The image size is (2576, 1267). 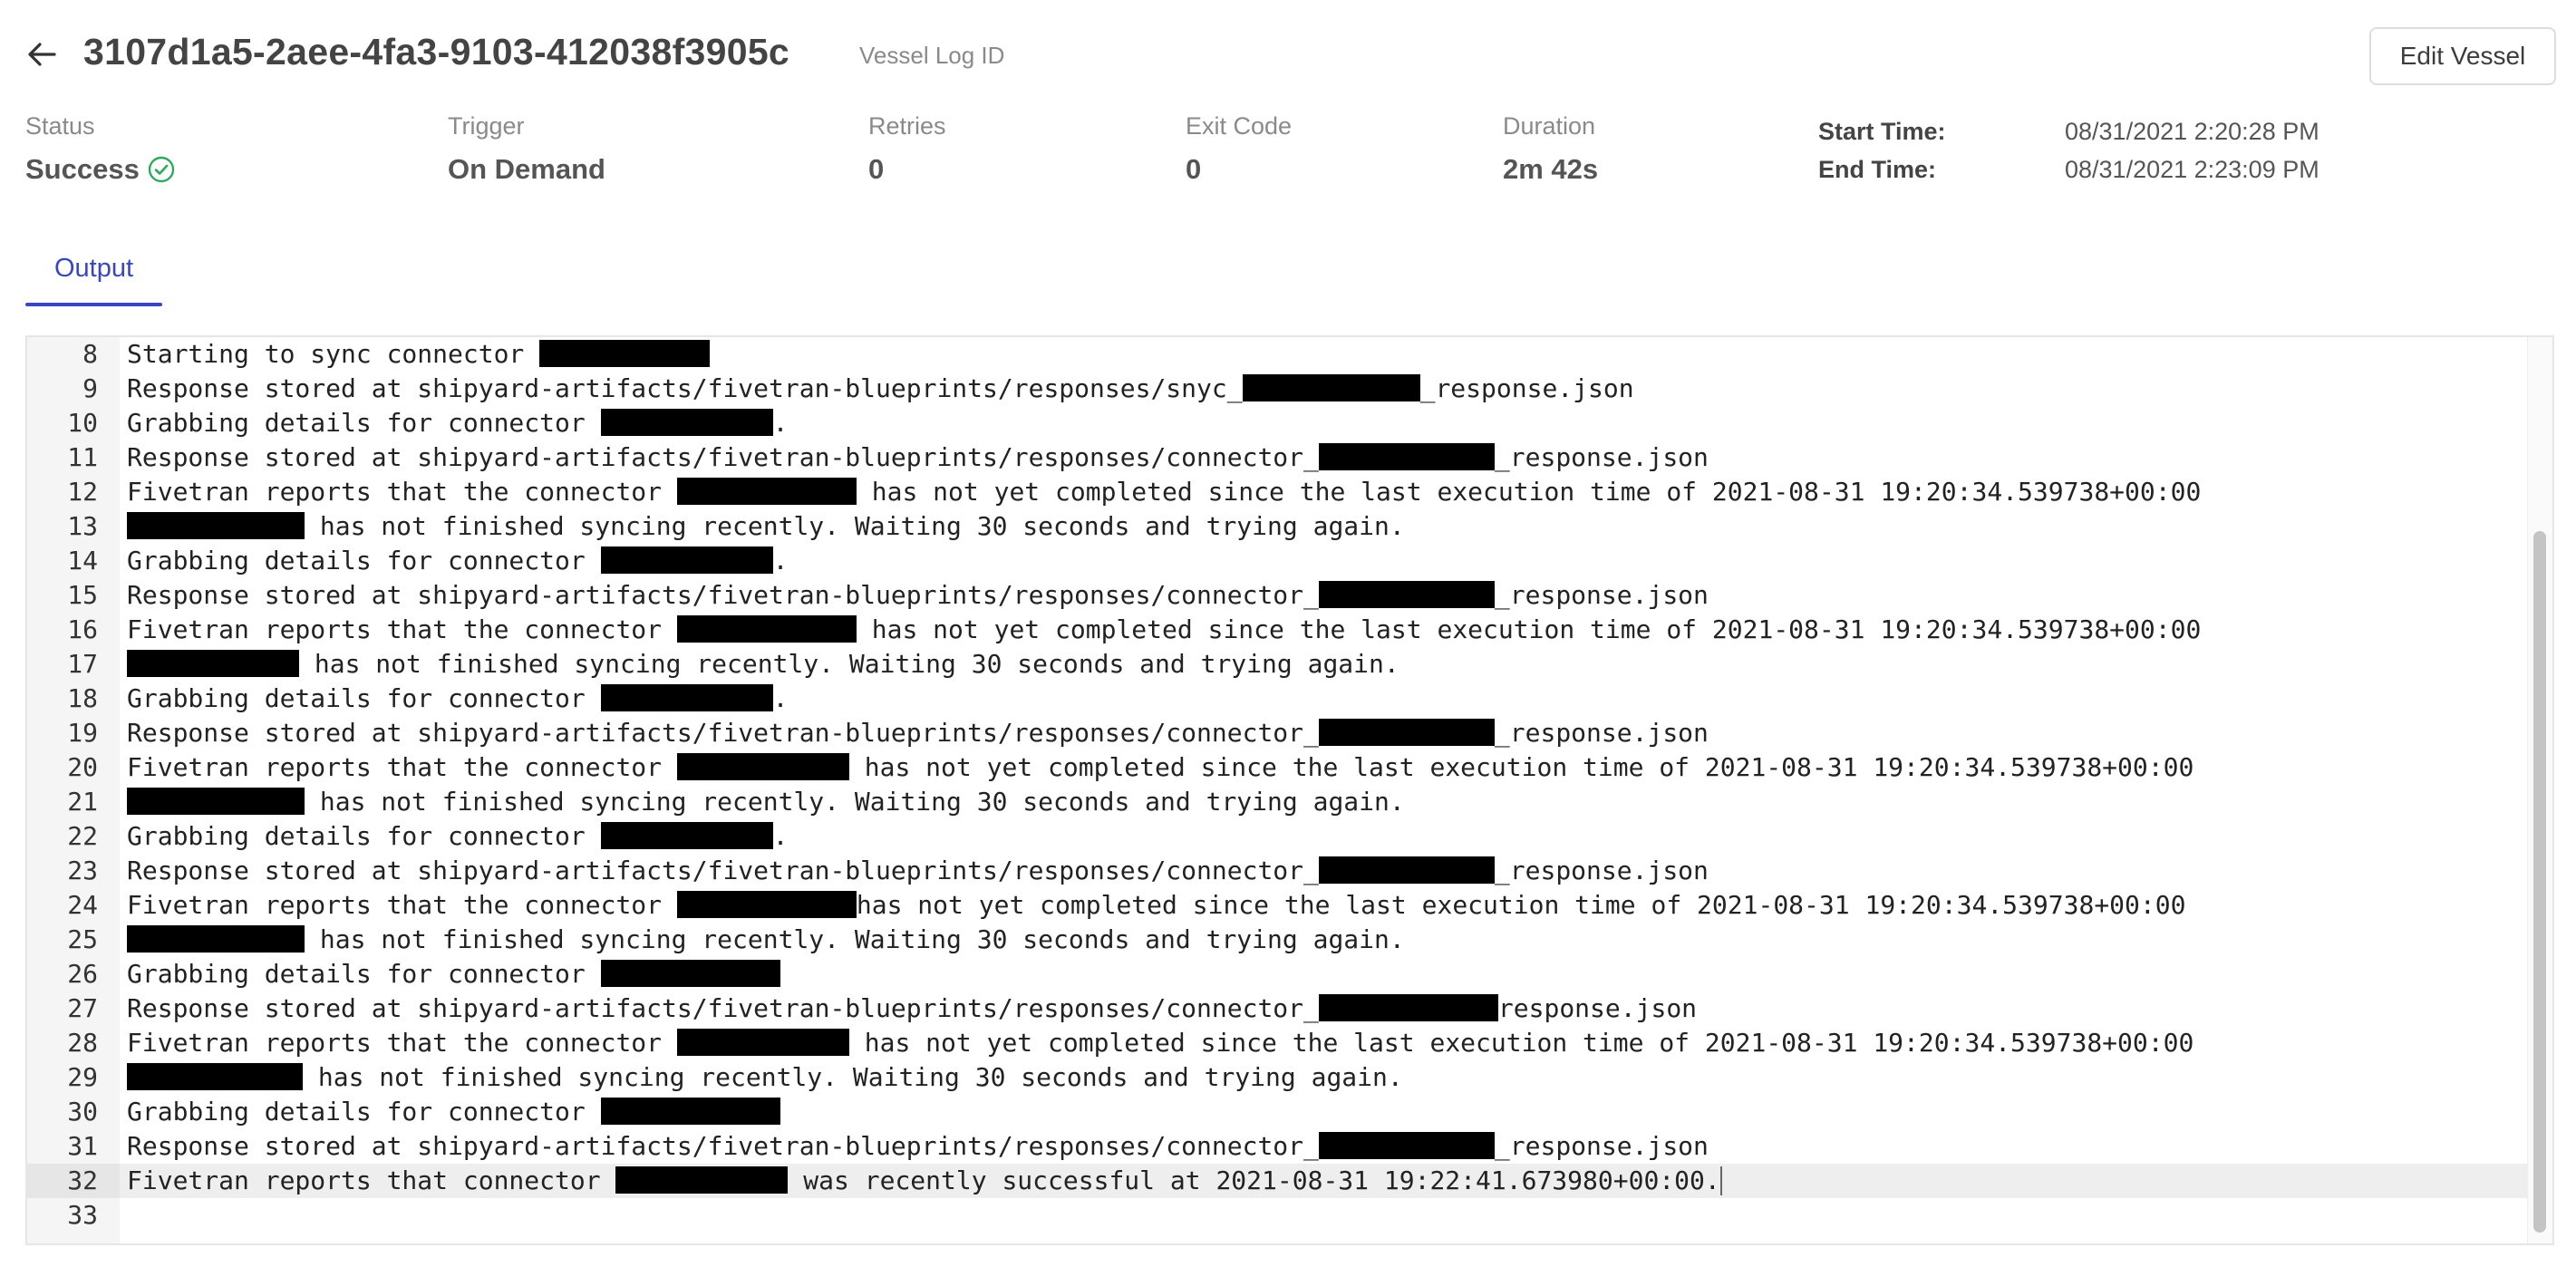 What do you see at coordinates (1720, 1180) in the screenshot?
I see `text-cursor` at bounding box center [1720, 1180].